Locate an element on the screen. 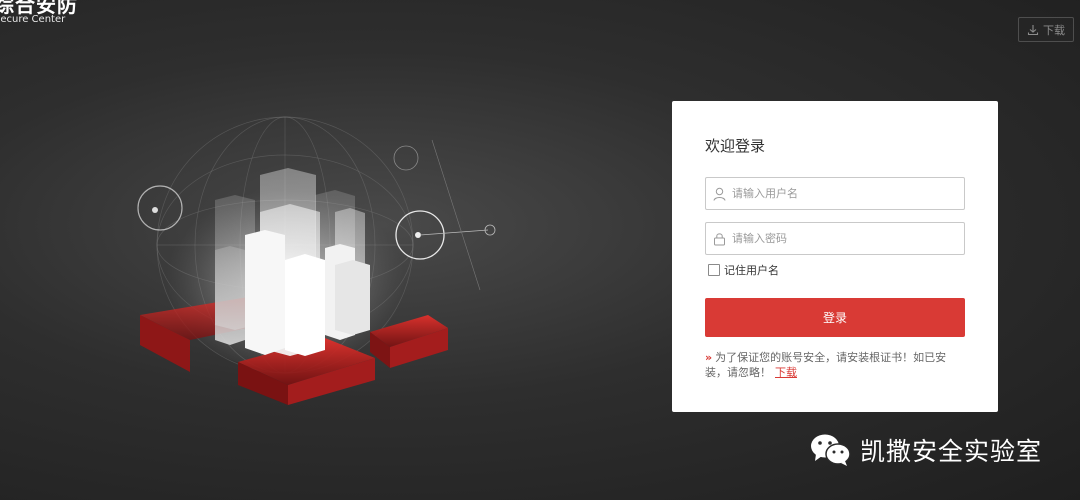  lock-icon is located at coordinates (719, 238).